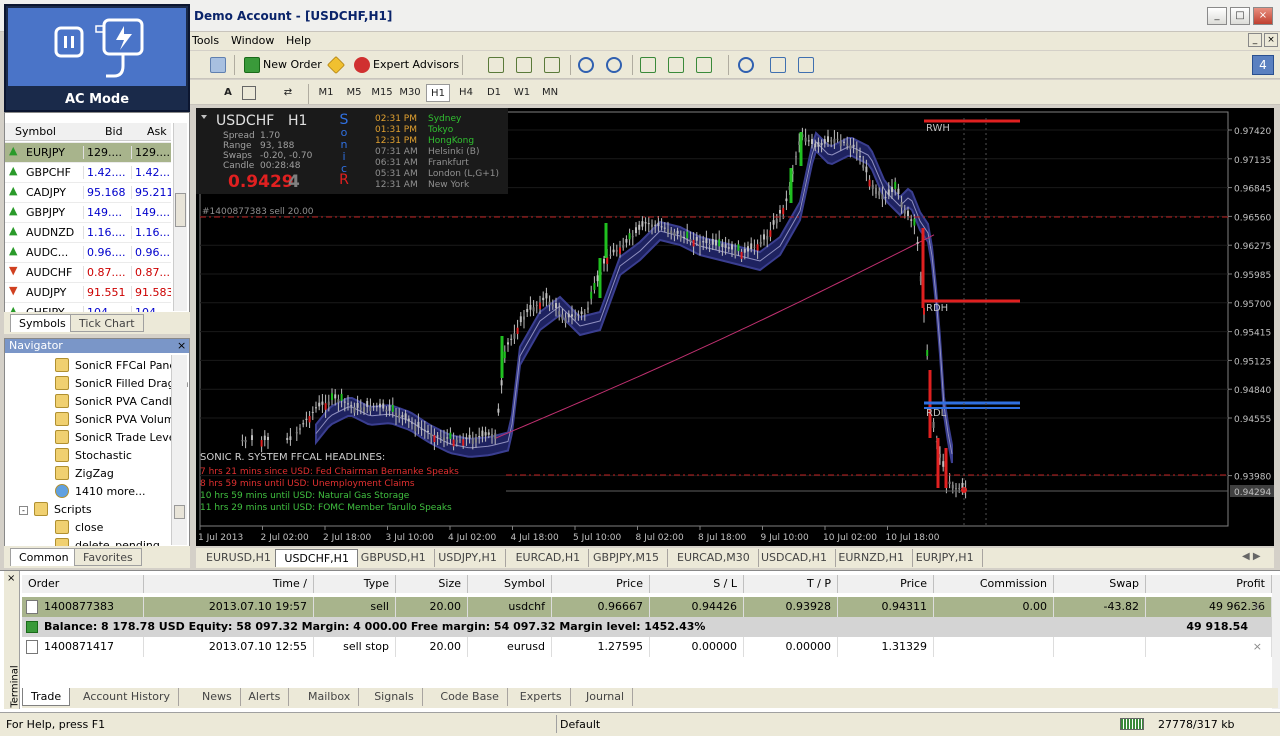 The image size is (1280, 736). I want to click on auto-scroll-button, so click(649, 65).